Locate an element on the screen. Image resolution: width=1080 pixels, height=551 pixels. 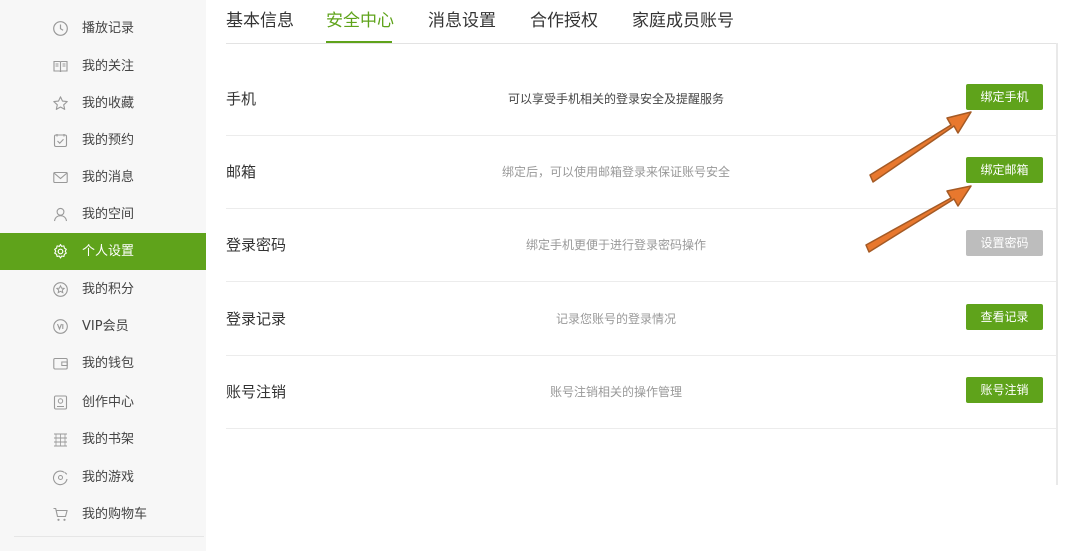
cart-icon is located at coordinates (60, 514).